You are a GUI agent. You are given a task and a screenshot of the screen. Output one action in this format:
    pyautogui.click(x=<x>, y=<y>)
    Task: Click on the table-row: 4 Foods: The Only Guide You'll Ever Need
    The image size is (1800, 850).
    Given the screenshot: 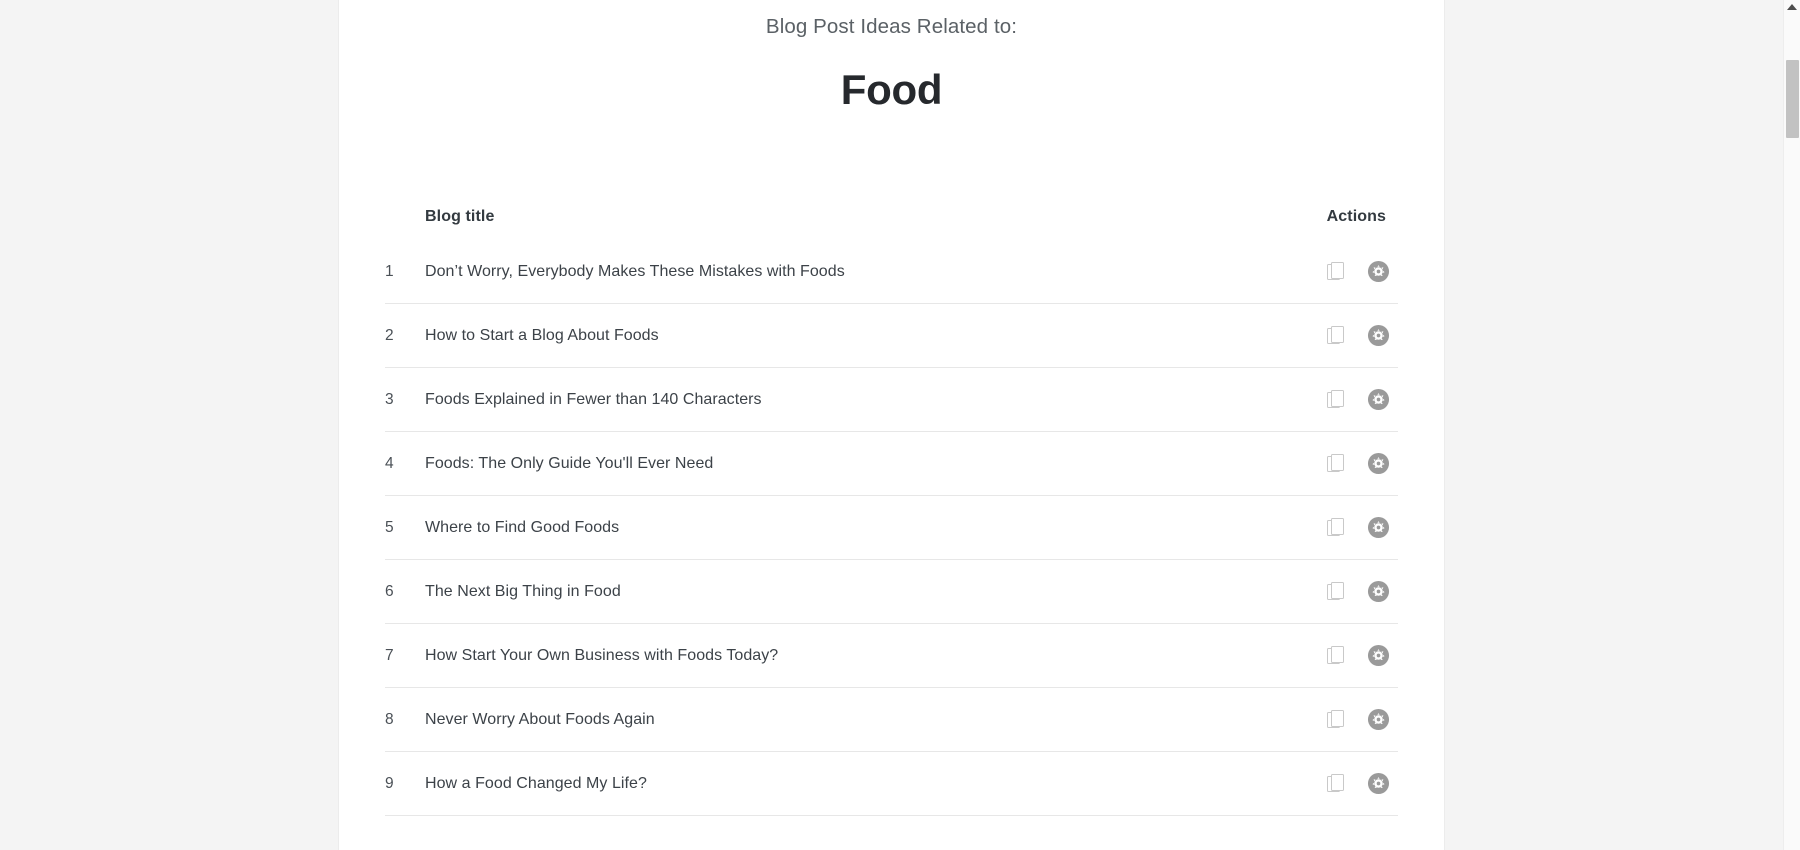 What is the action you would take?
    pyautogui.click(x=891, y=464)
    